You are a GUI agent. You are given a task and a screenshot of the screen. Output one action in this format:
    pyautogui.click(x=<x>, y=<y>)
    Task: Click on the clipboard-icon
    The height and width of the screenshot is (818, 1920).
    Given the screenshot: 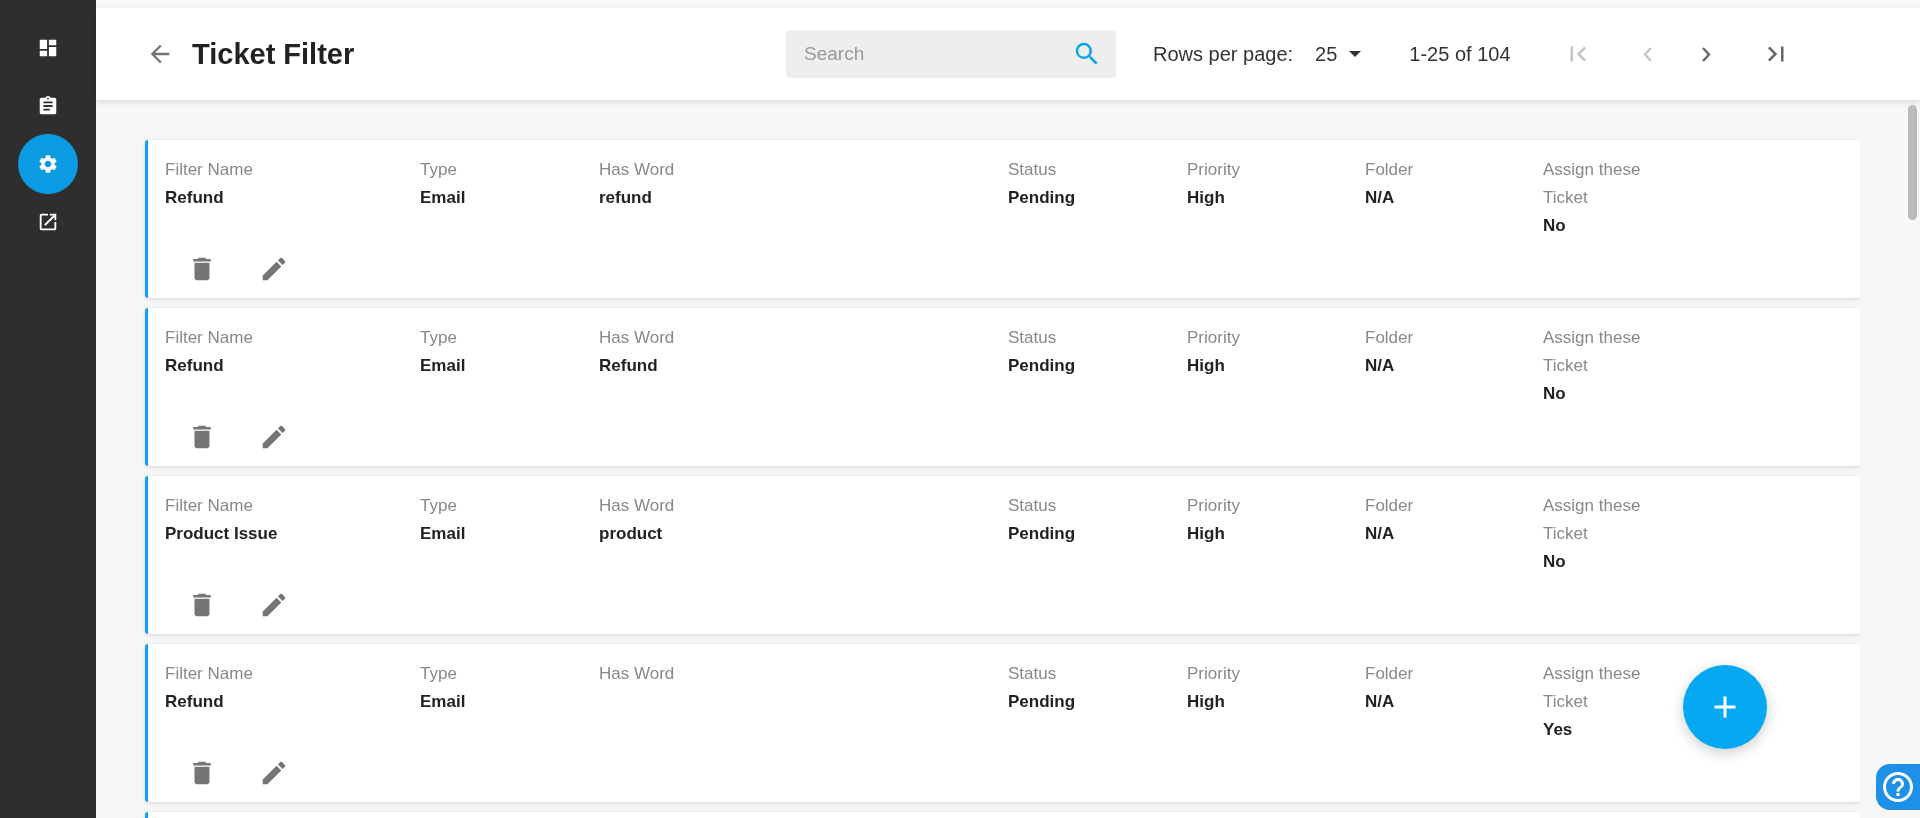 What is the action you would take?
    pyautogui.click(x=48, y=106)
    